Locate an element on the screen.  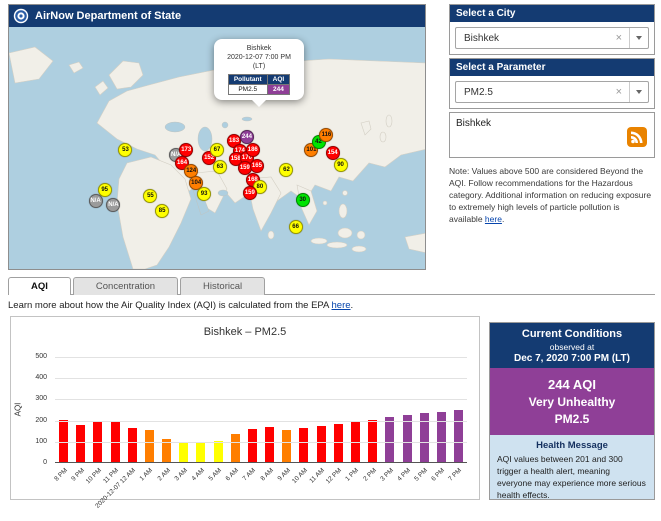
city-dropdown-arrow-icon is located at coordinates (638, 38).